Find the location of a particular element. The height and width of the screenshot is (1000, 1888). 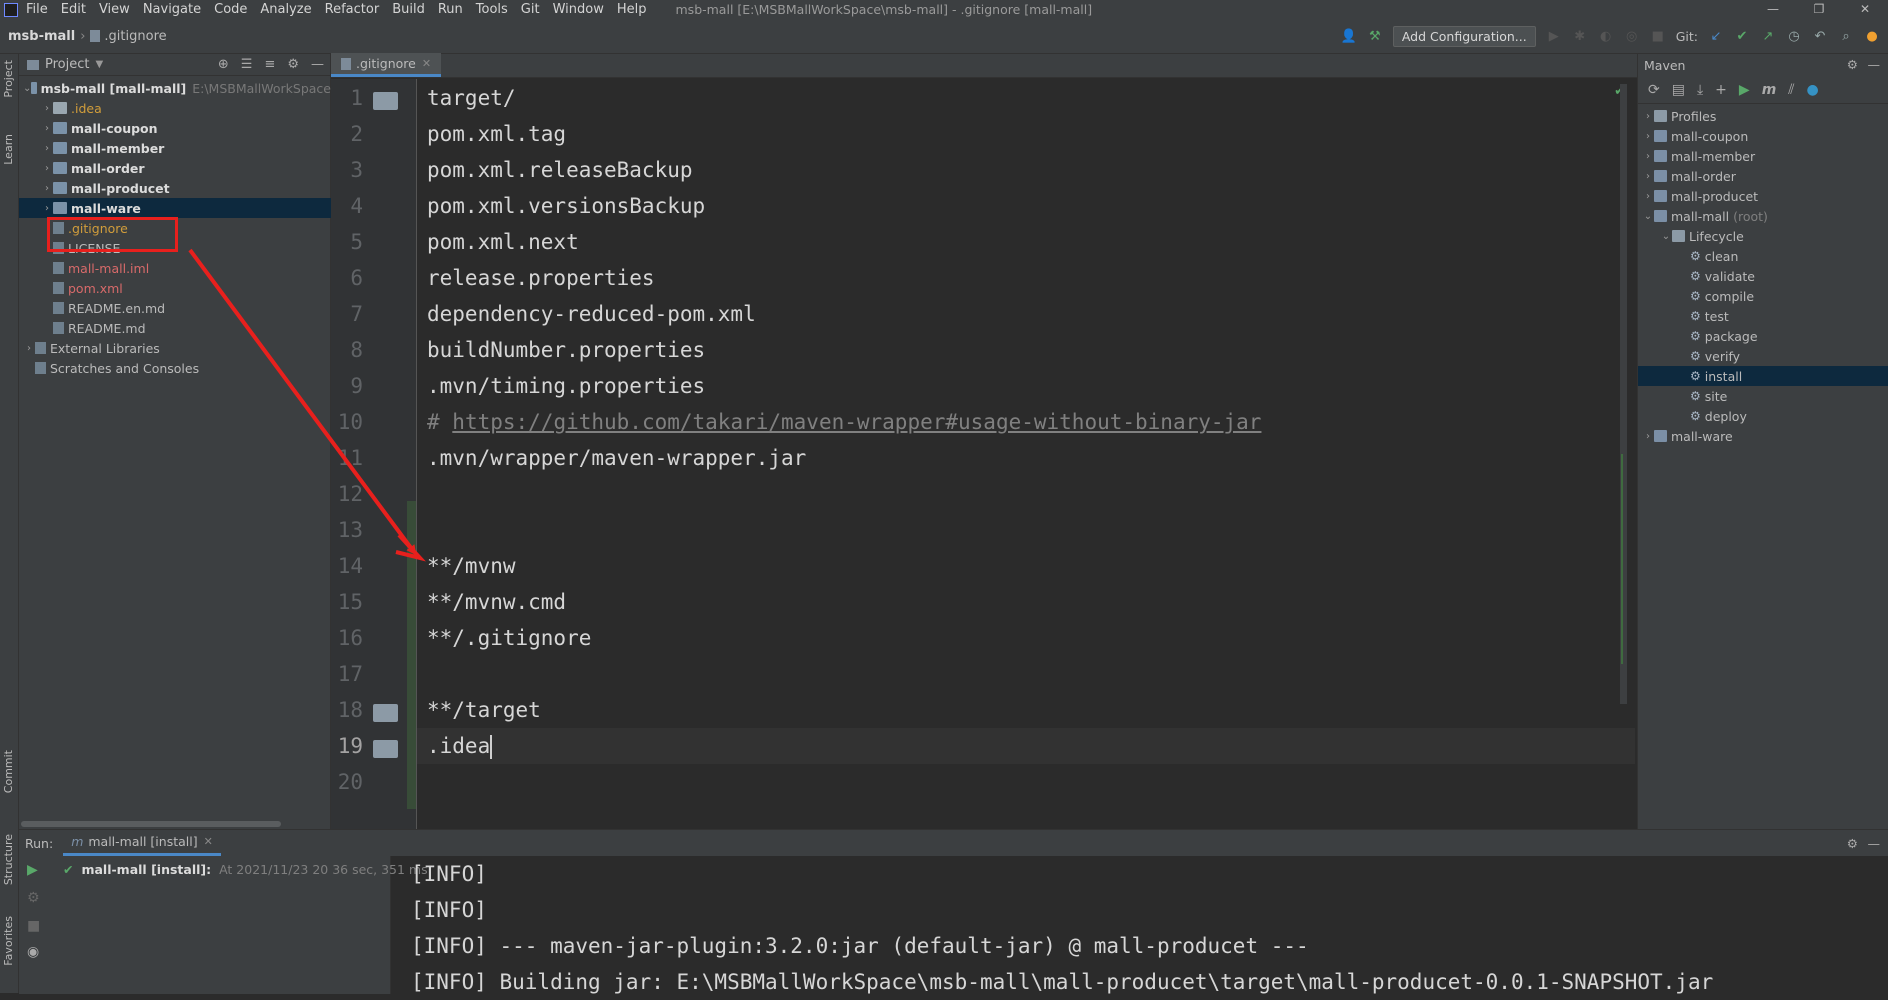

profile-icon: ◎ is located at coordinates (1632, 37).